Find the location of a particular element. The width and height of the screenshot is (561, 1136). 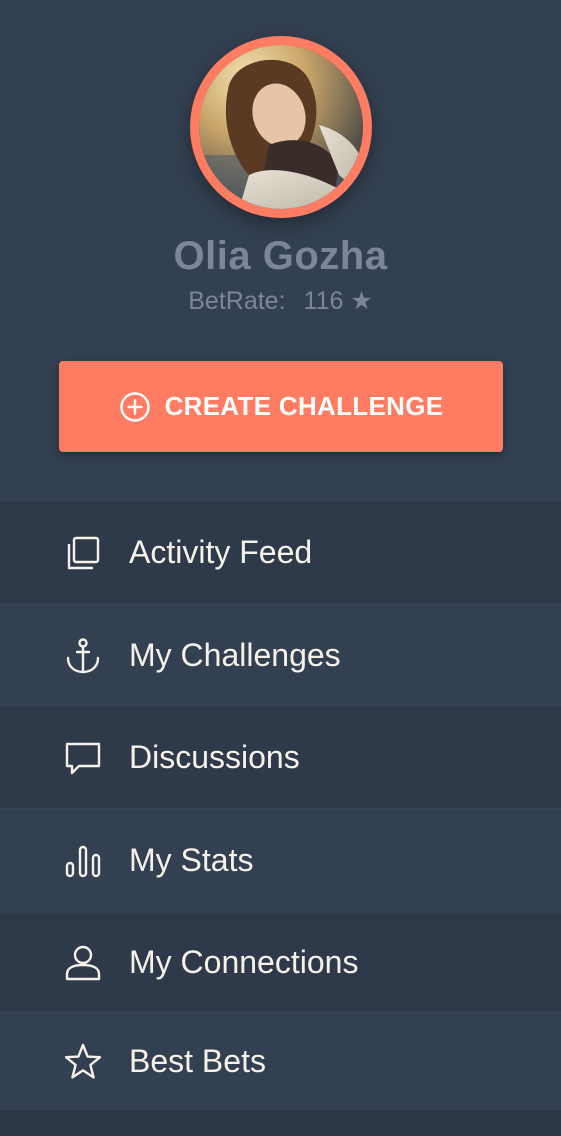

betrate-label: BetRate: is located at coordinates (237, 301).